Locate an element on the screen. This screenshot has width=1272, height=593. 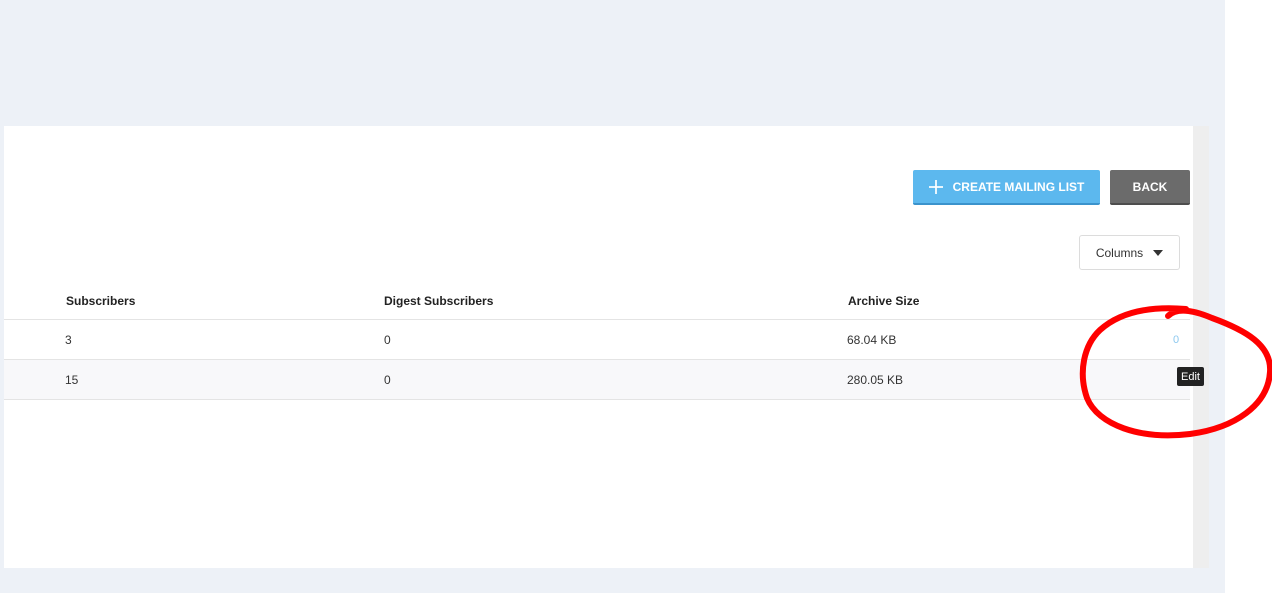
plus-icon is located at coordinates (935, 186).